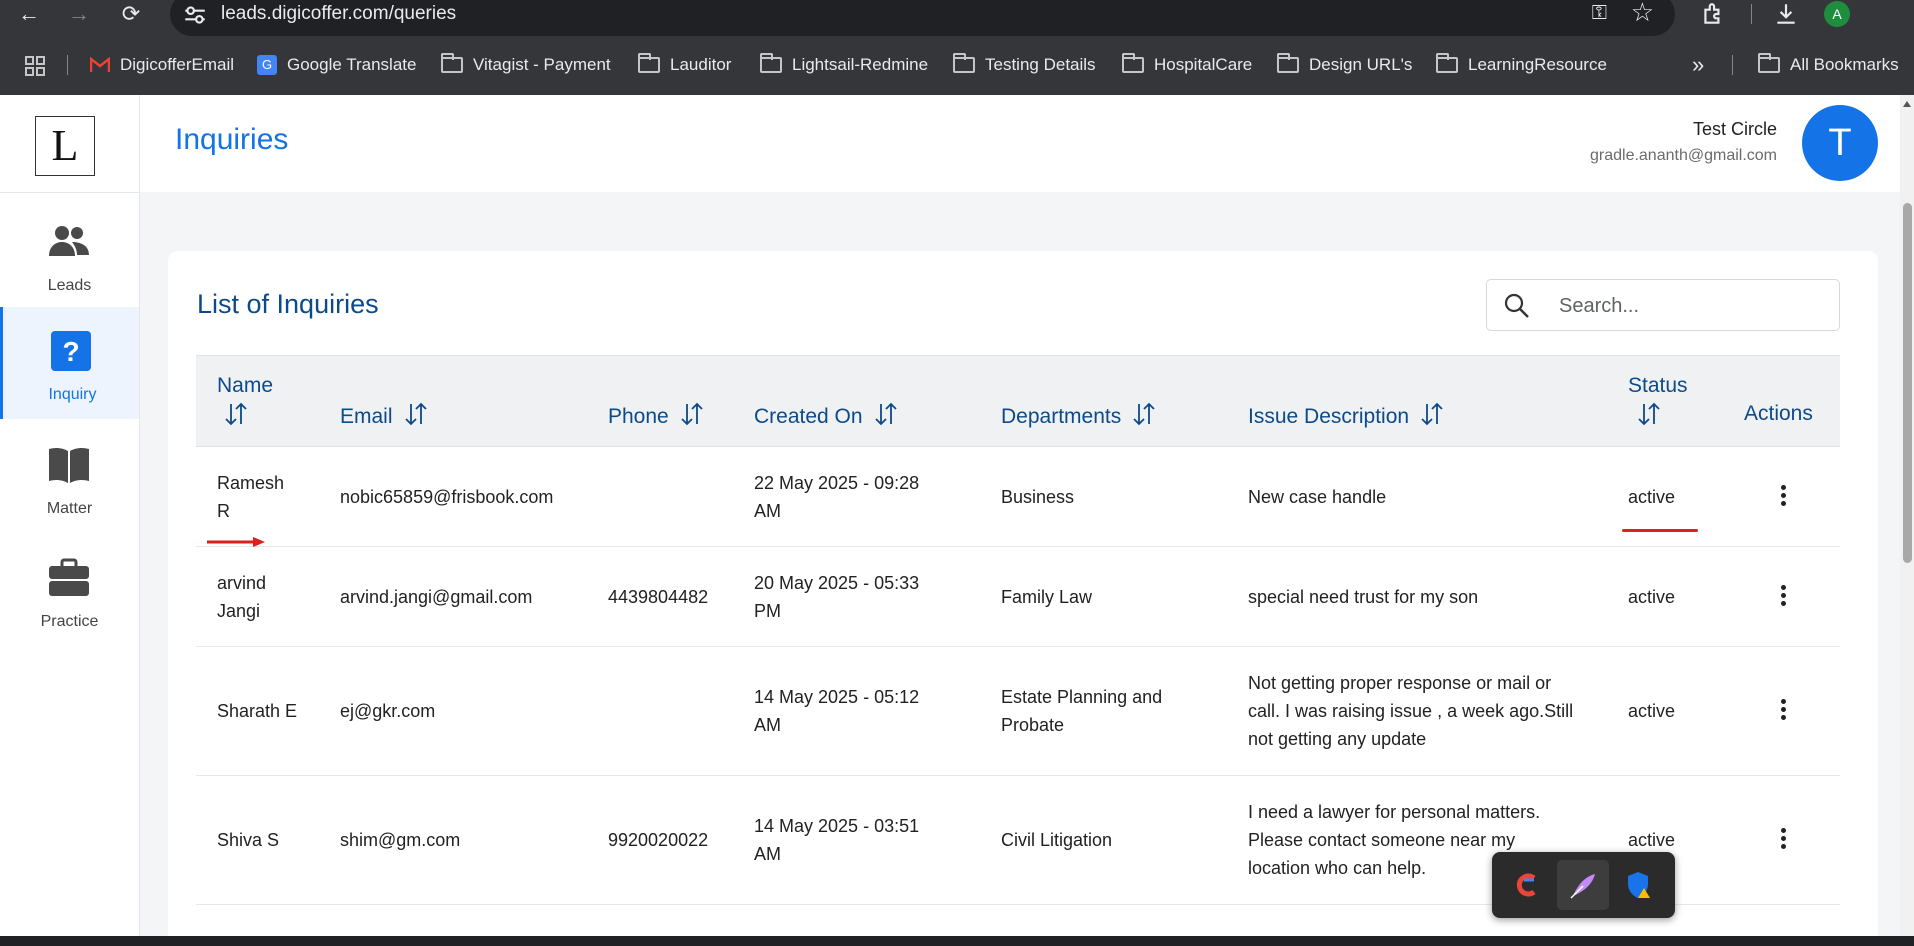 The height and width of the screenshot is (946, 1914). I want to click on bookmark-hospitalcare: HospitalCare, so click(1187, 64).